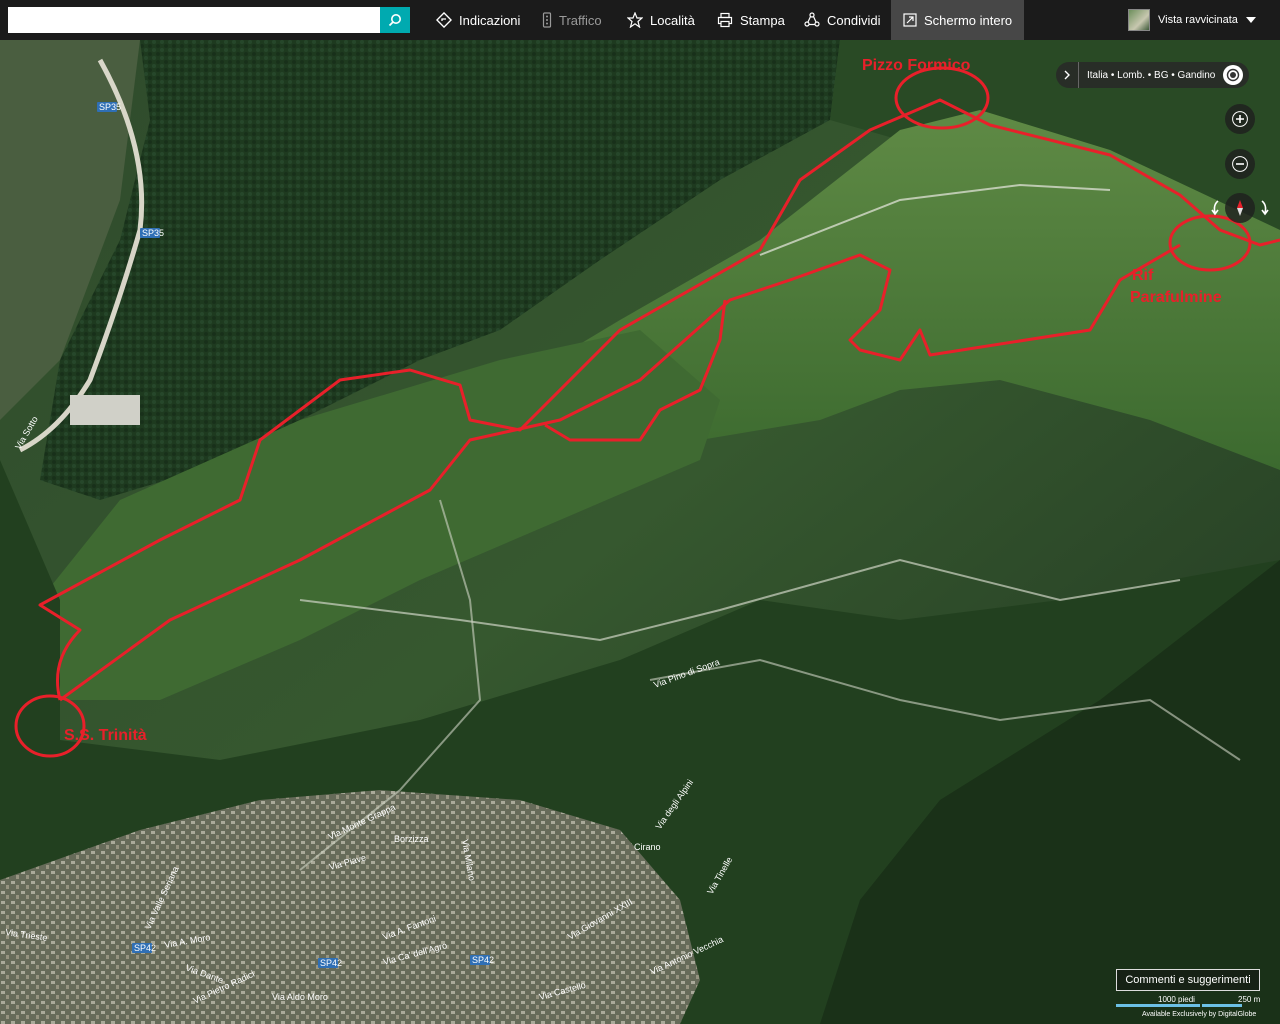 The image size is (1280, 1024). Describe the element at coordinates (444, 20) in the screenshot. I see `directions-icon` at that location.